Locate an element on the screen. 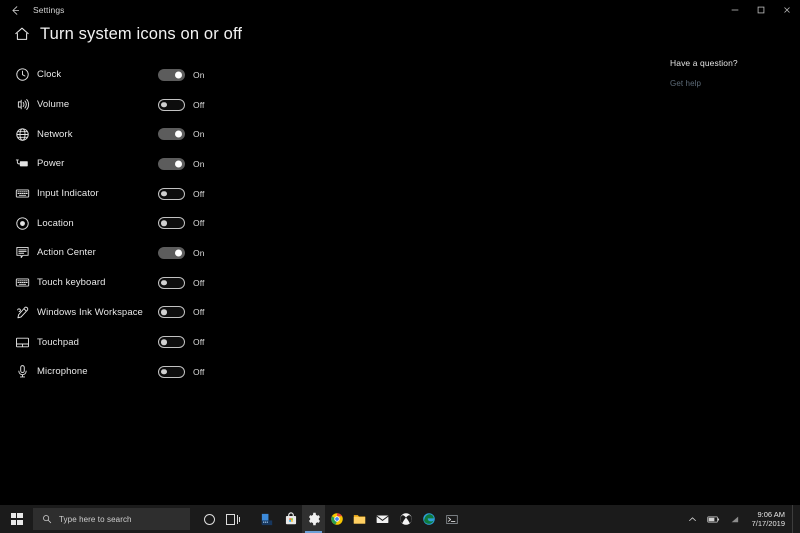  minimize-button is located at coordinates (735, 10).